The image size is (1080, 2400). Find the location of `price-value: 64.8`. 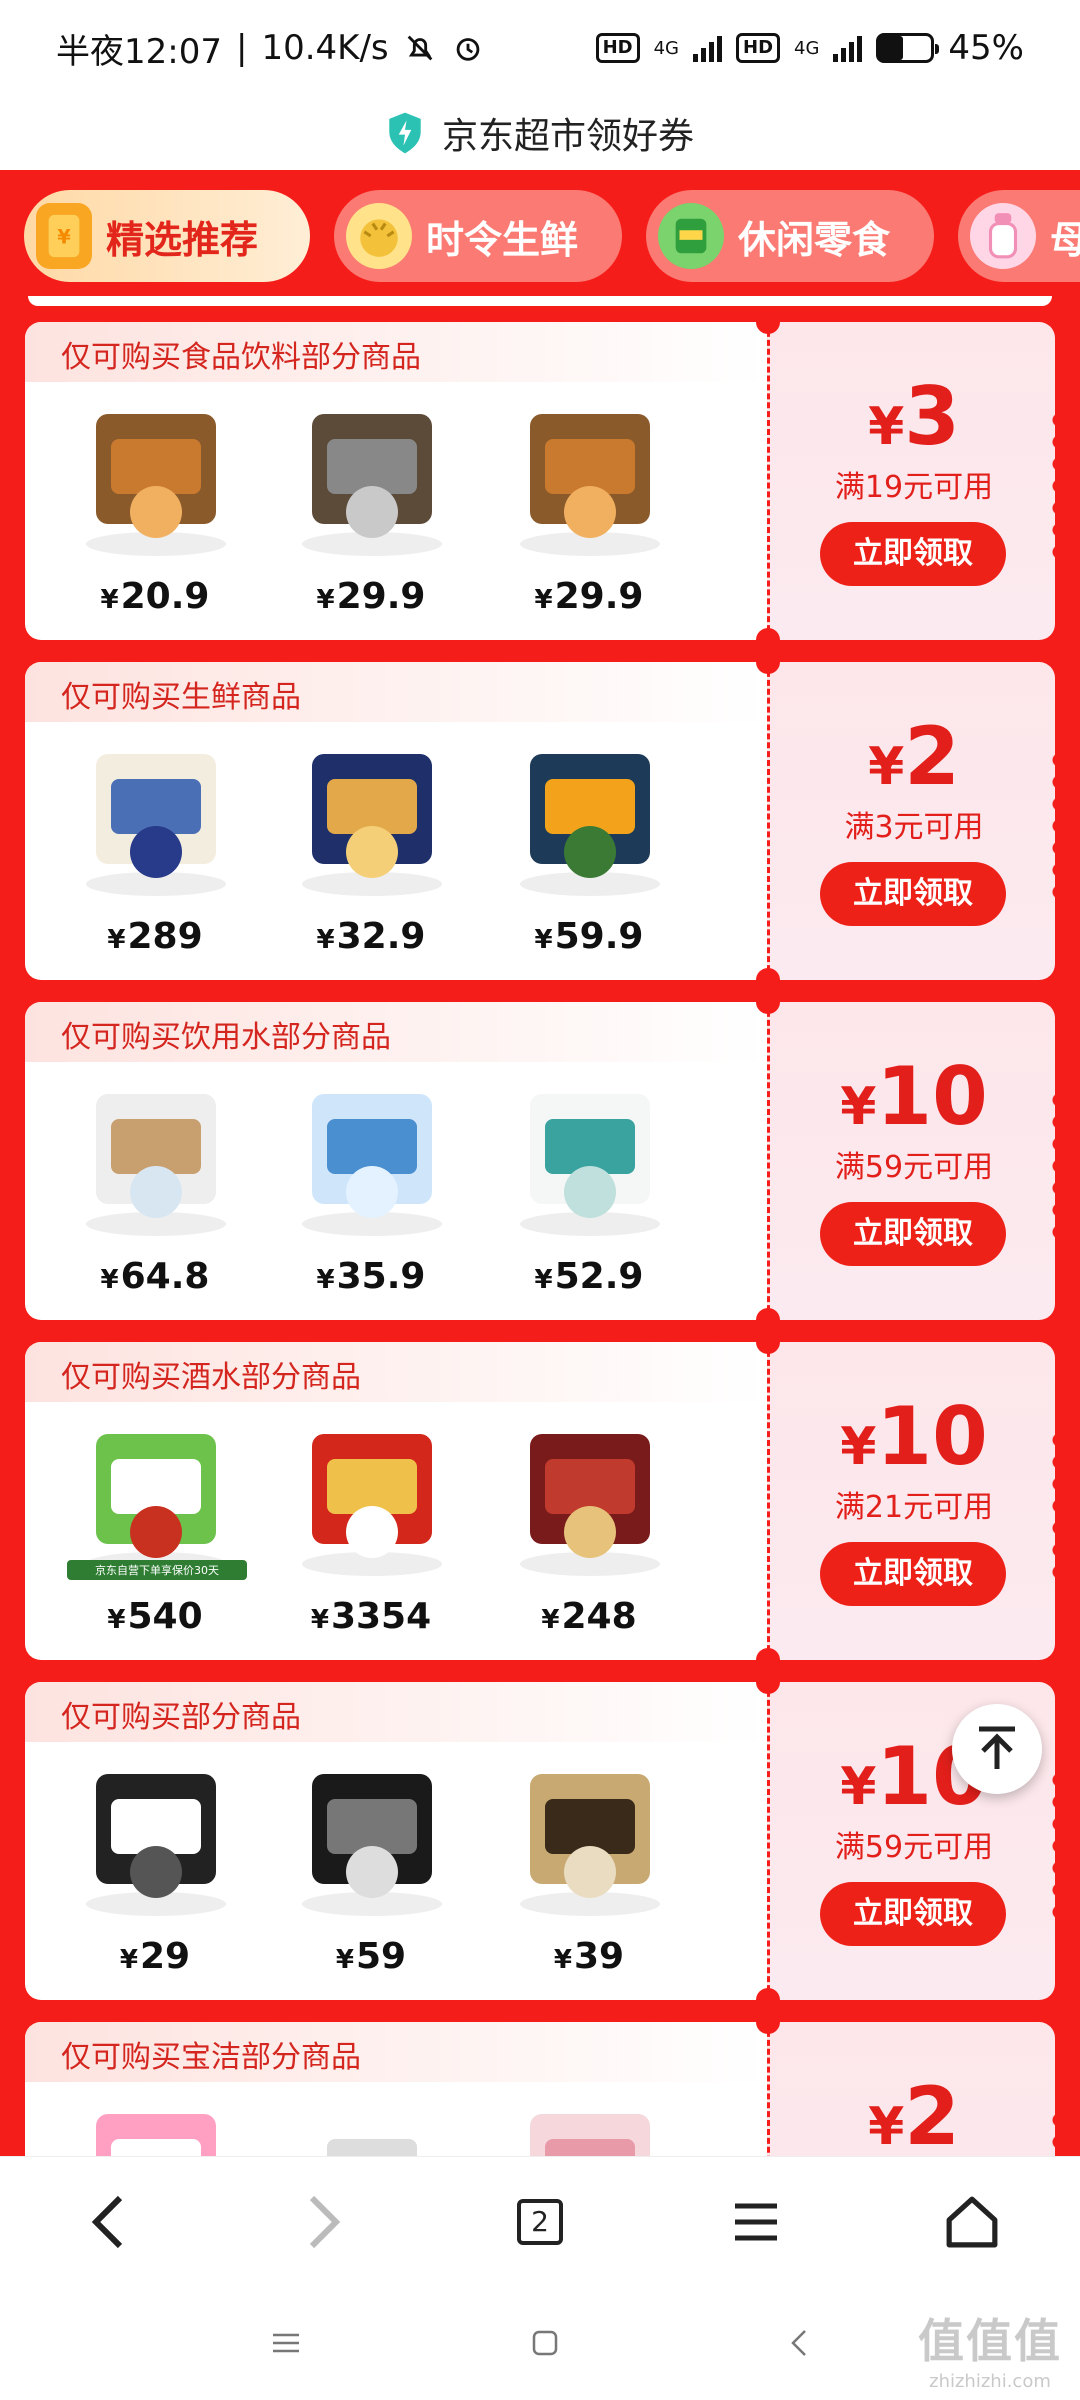

price-value: 64.8 is located at coordinates (165, 1276).